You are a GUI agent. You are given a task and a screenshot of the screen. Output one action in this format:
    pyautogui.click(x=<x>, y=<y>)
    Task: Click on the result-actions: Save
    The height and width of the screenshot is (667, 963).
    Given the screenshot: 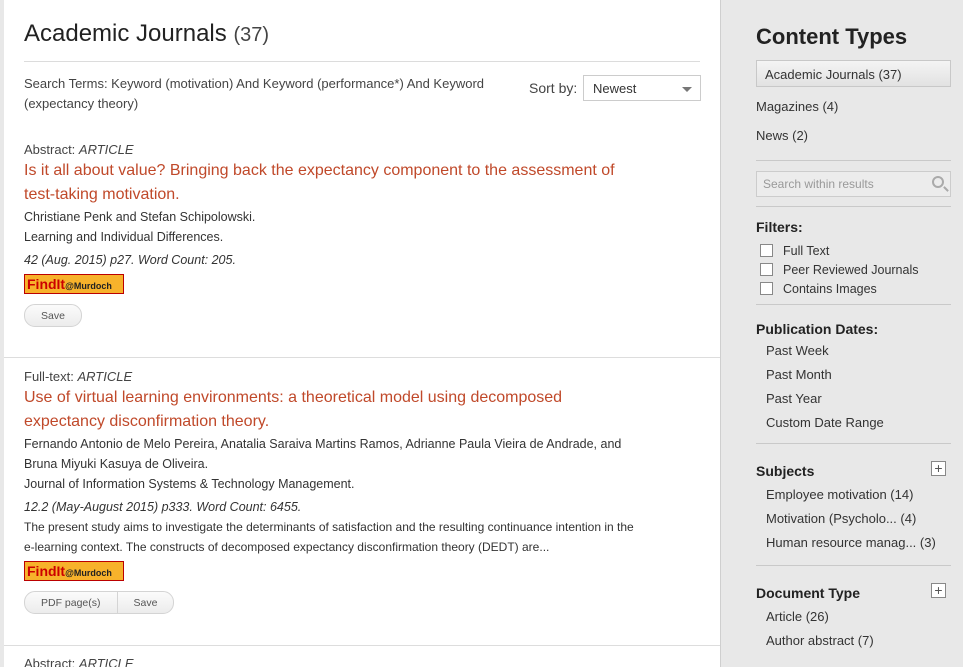 What is the action you would take?
    pyautogui.click(x=53, y=315)
    